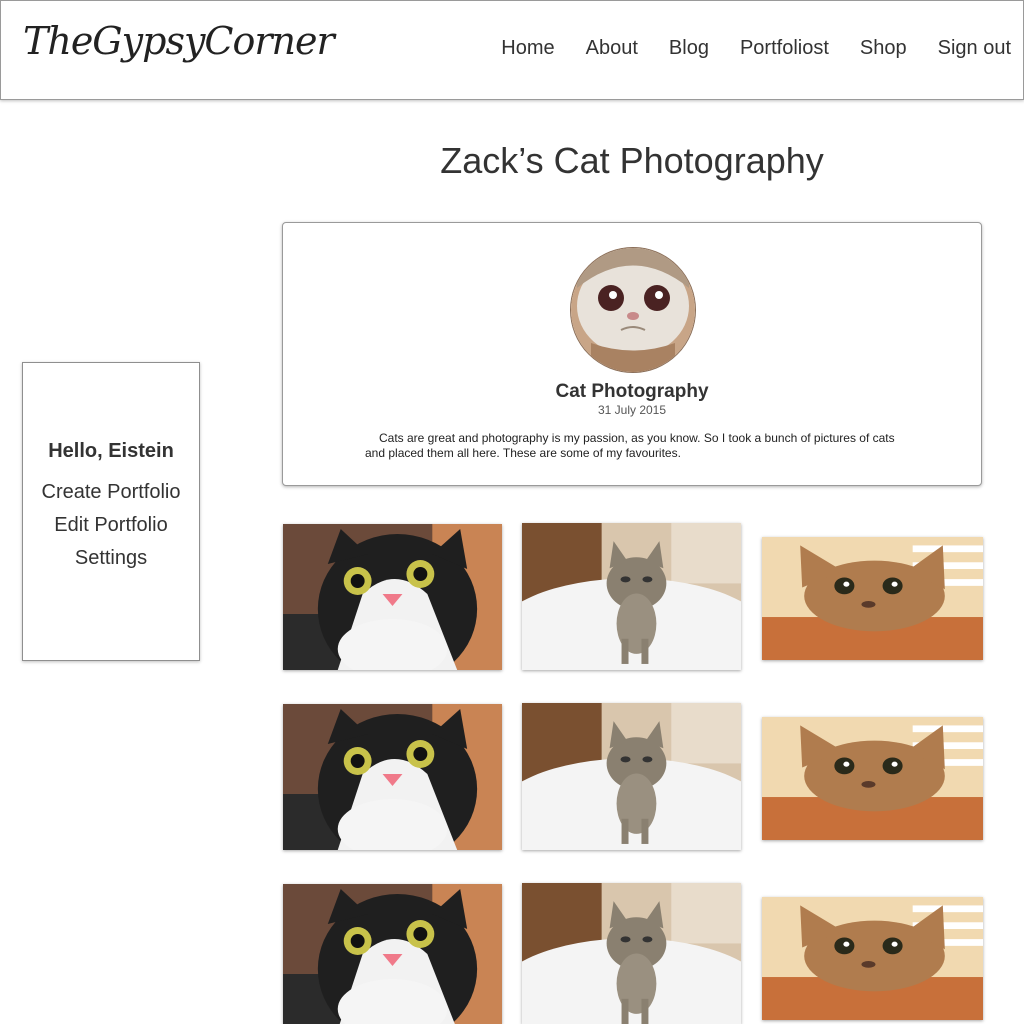 The width and height of the screenshot is (1024, 1024). Describe the element at coordinates (111, 558) in the screenshot. I see `settings-link: Settings` at that location.